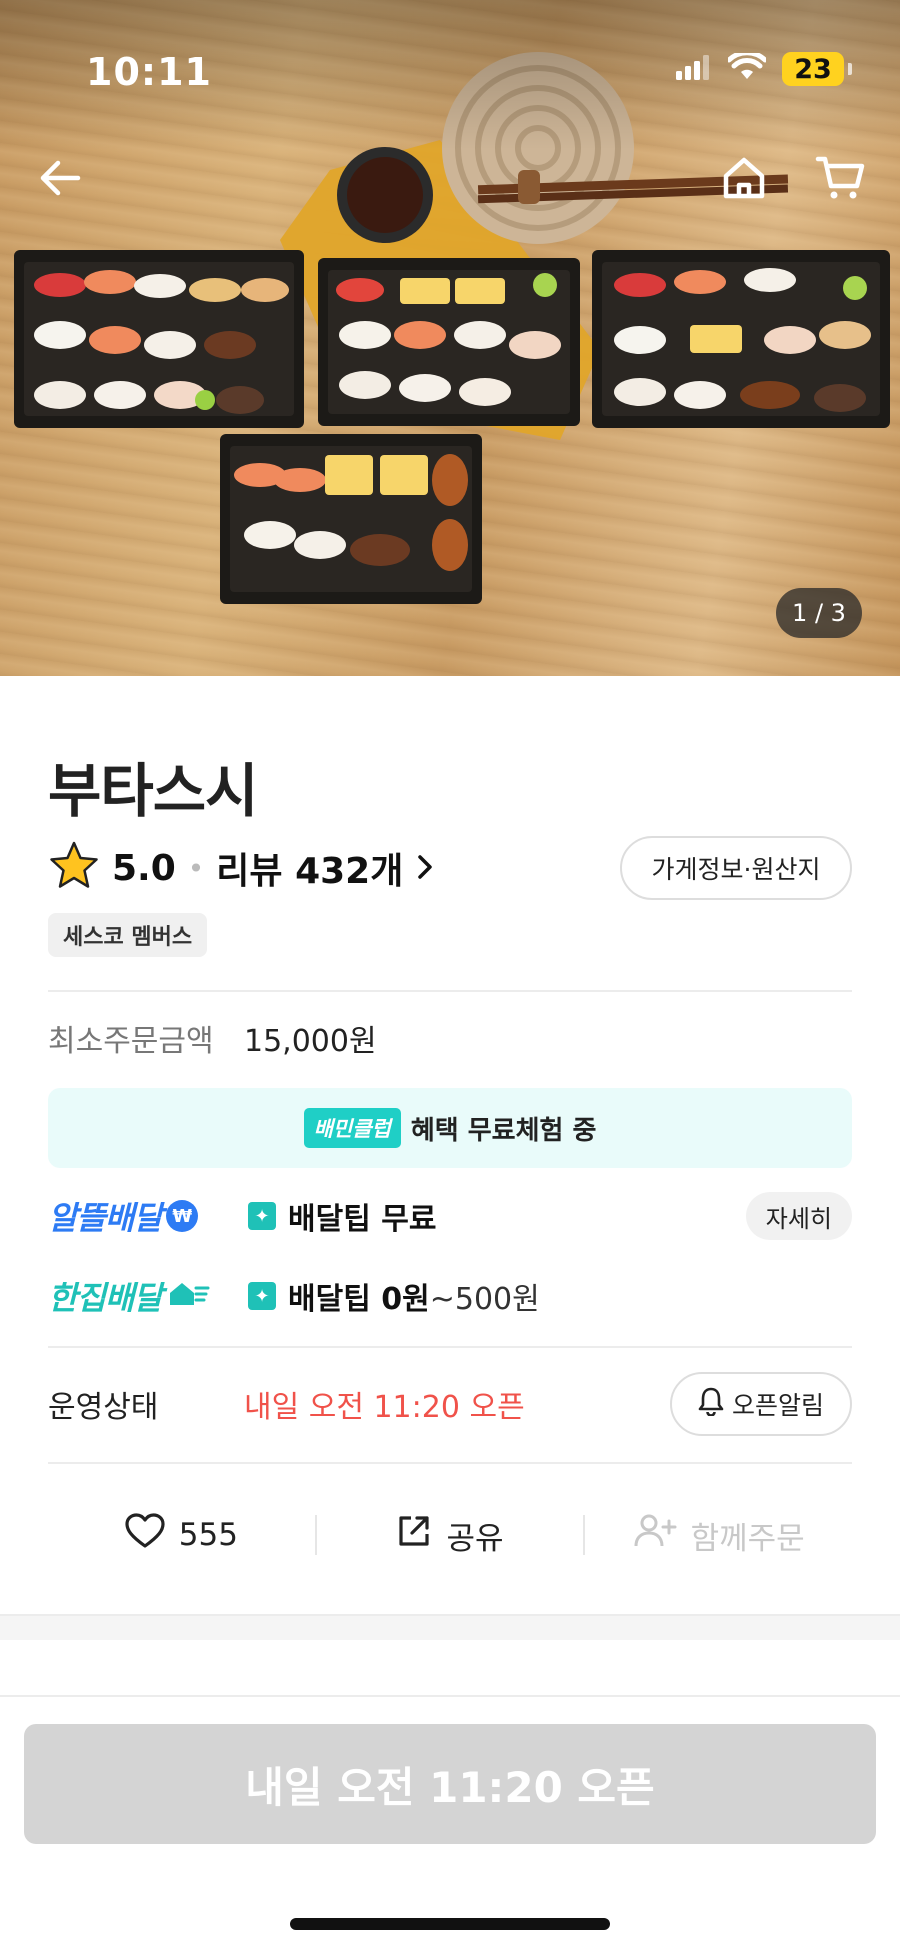 Image resolution: width=900 pixels, height=1949 pixels. I want to click on like-button: 555, so click(181, 1535).